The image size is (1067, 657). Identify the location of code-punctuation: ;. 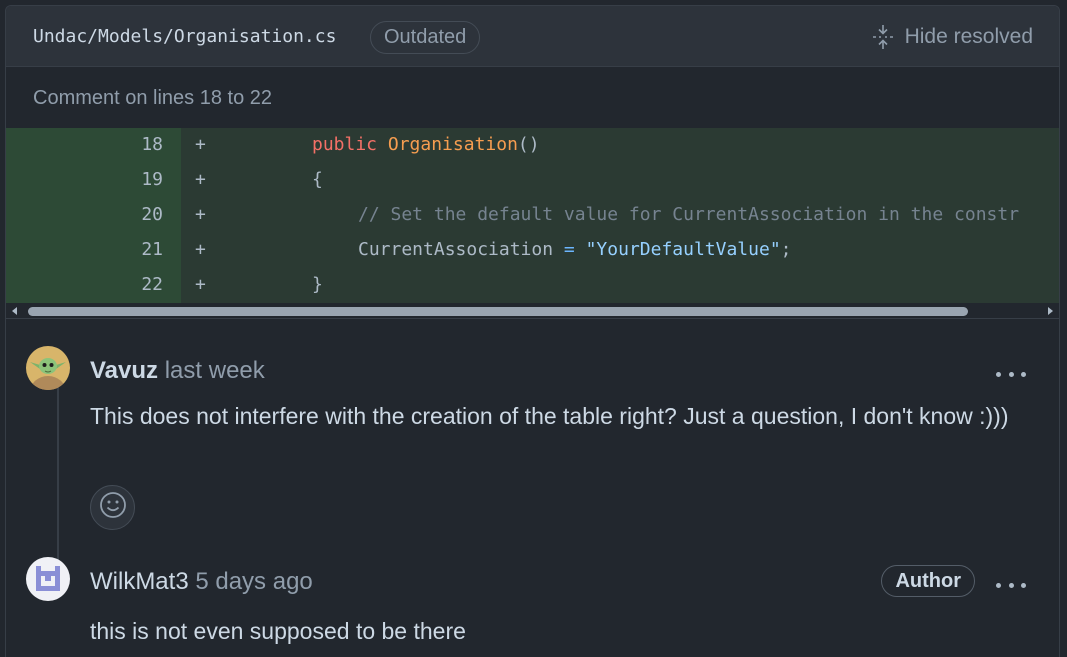
(786, 249).